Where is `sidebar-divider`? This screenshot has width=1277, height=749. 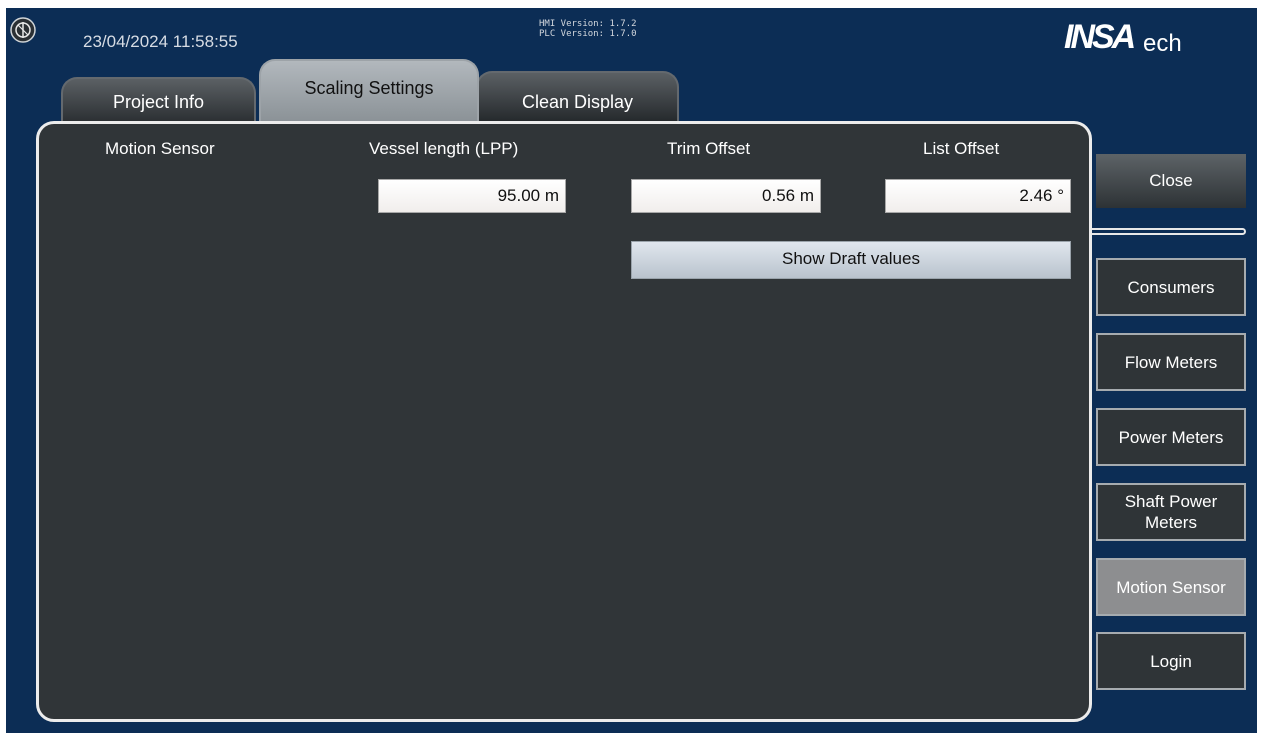
sidebar-divider is located at coordinates (1169, 231).